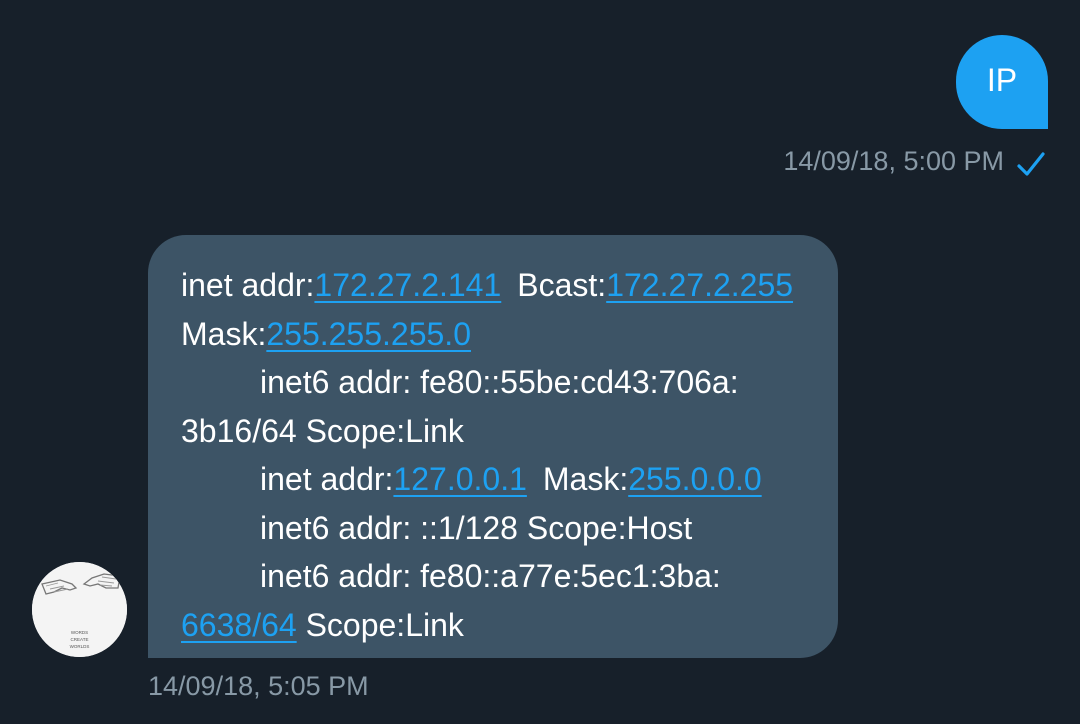 The height and width of the screenshot is (724, 1080). I want to click on avatar: WORDS CREATE WORLDS, so click(79, 609).